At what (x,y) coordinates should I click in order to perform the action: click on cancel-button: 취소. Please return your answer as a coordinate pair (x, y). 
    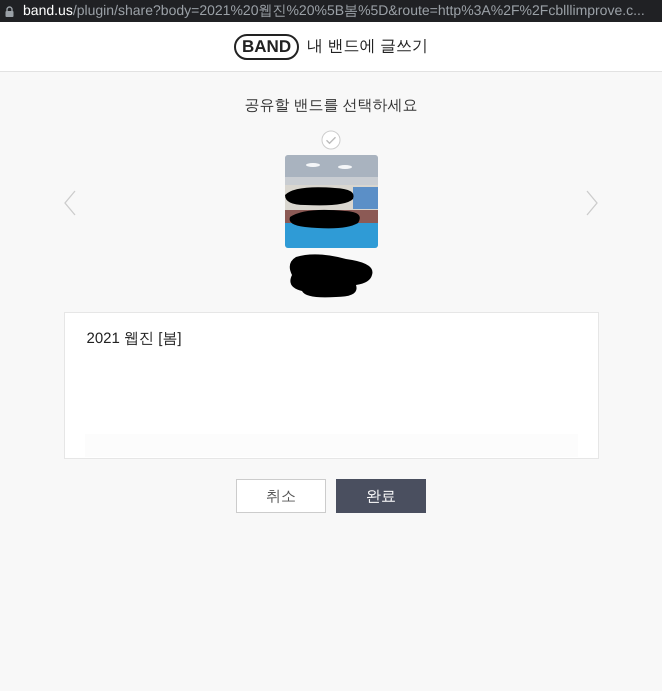
    Looking at the image, I should click on (281, 496).